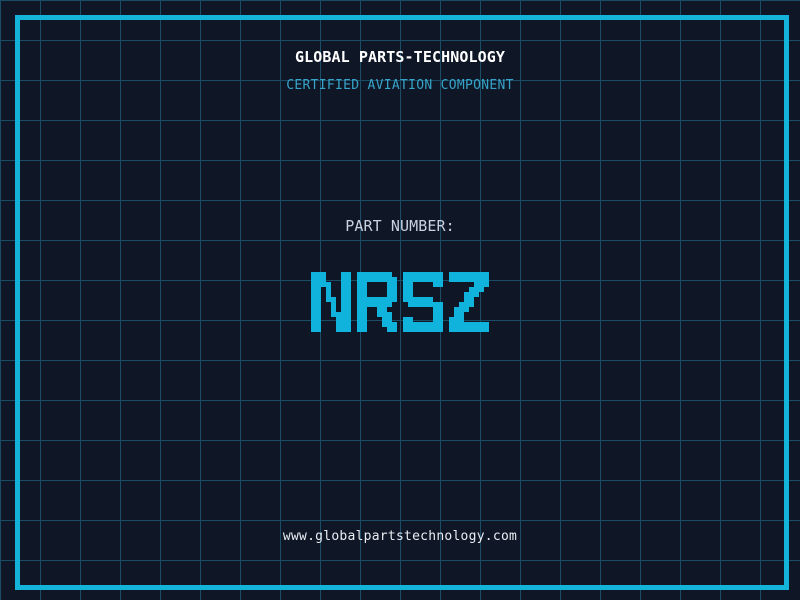 This screenshot has height=600, width=800. What do you see at coordinates (400, 226) in the screenshot?
I see `part-number-label: PART NUMBER:` at bounding box center [400, 226].